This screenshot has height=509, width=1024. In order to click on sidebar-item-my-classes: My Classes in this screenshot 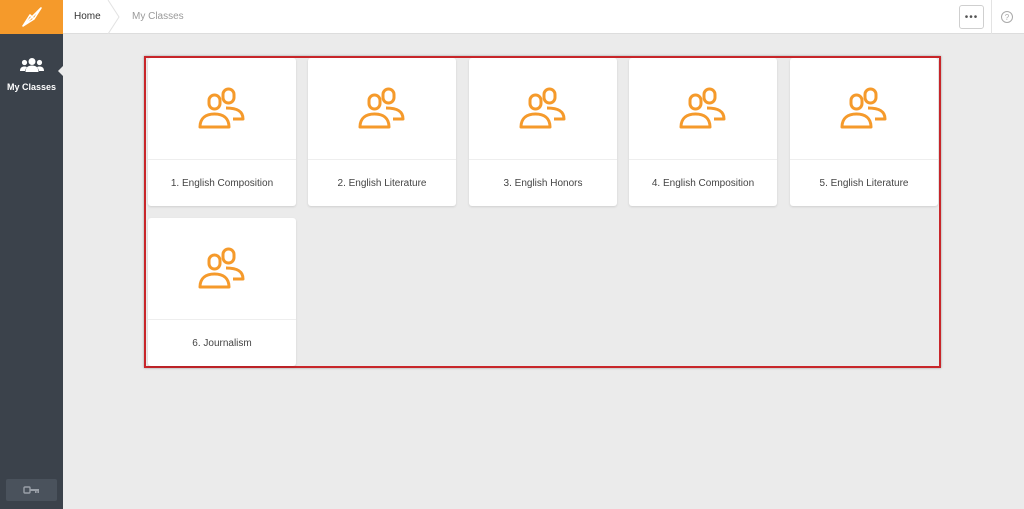, I will do `click(31, 74)`.